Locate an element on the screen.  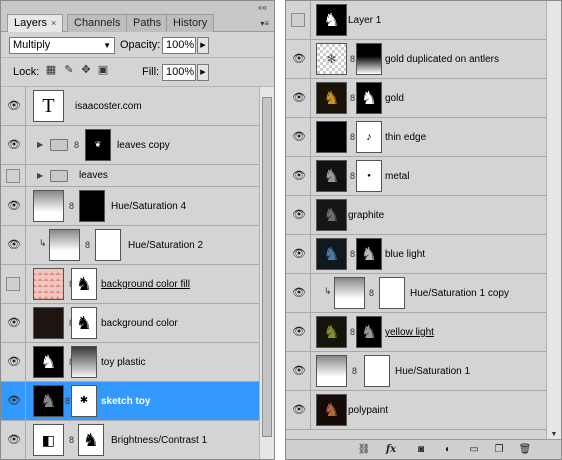
layer-row: 8 ♞ background color fill is located at coordinates (137, 284).